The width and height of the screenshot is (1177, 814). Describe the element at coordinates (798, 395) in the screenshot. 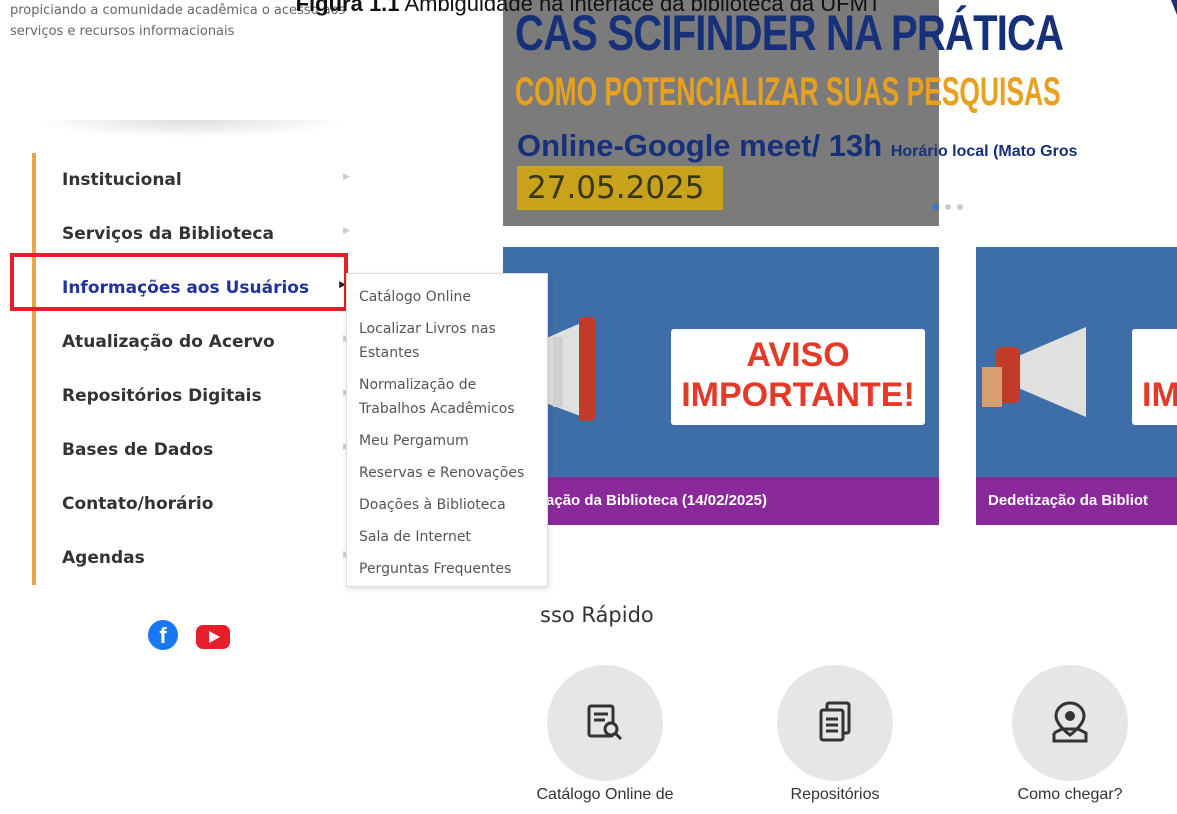

I see `aviso-line-2: IMPORTANTE!` at that location.